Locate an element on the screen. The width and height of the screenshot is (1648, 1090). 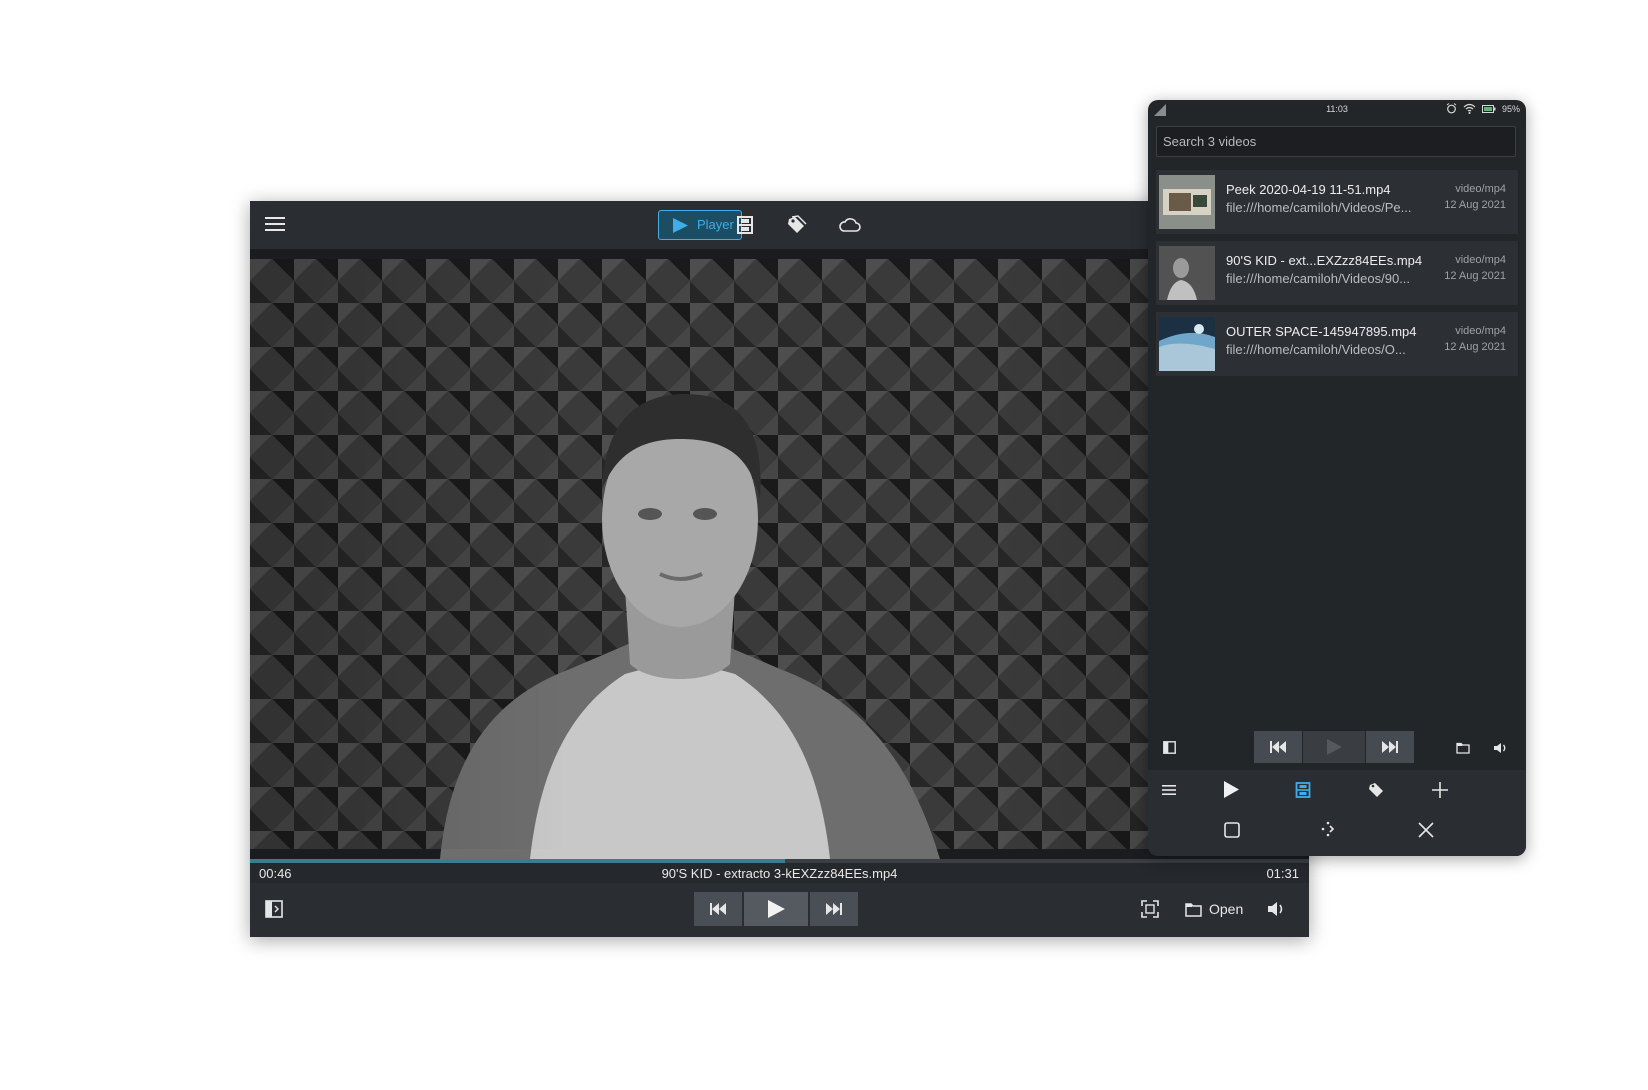
phone-transport-controls is located at coordinates (1334, 747).